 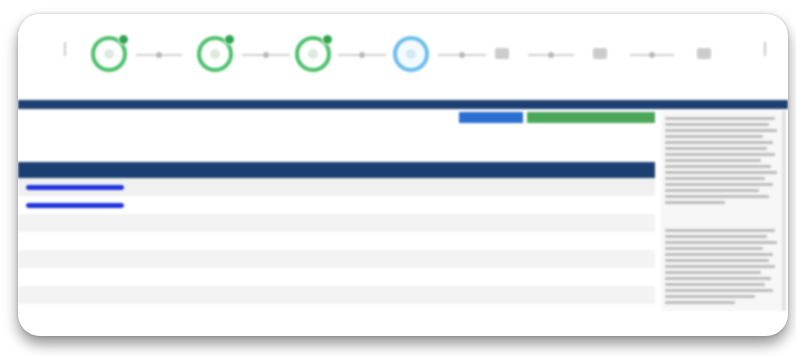 I want to click on secondary-action-button, so click(x=591, y=117).